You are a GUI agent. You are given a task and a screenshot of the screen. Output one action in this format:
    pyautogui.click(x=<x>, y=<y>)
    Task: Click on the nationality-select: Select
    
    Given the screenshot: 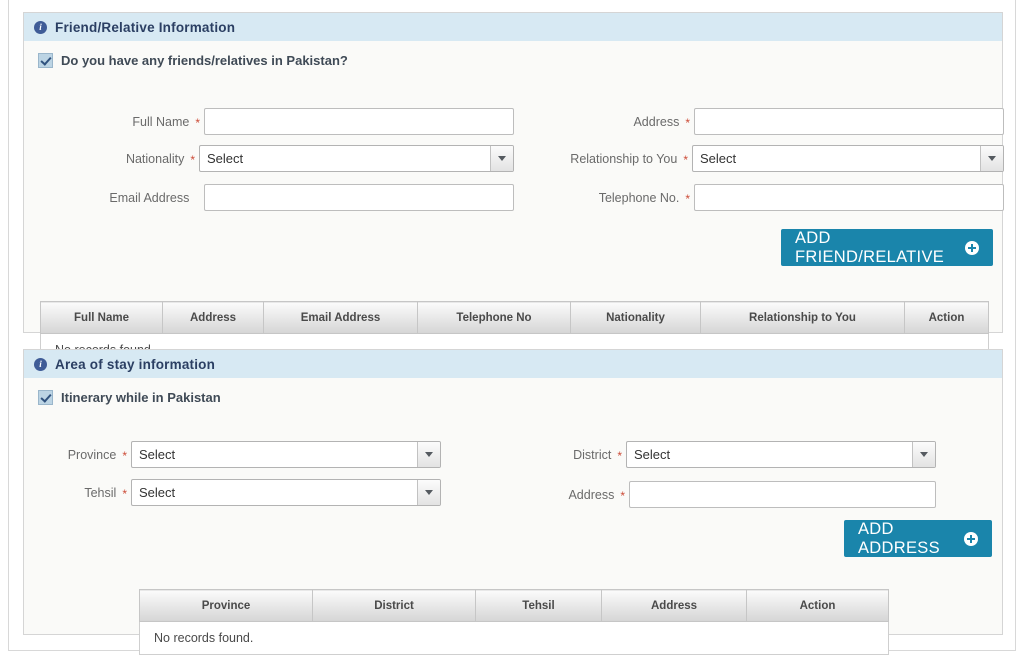 What is the action you would take?
    pyautogui.click(x=356, y=158)
    